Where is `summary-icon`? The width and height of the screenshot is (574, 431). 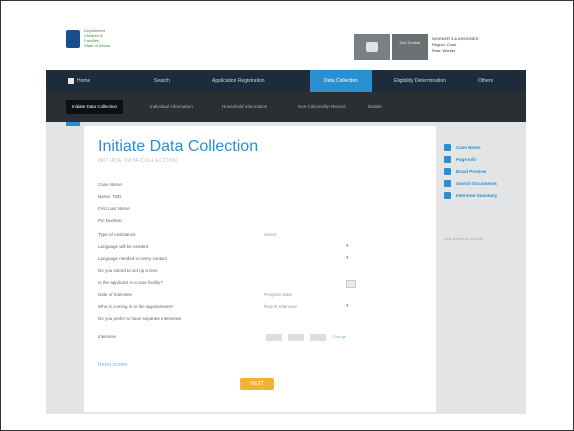
summary-icon is located at coordinates (447, 195).